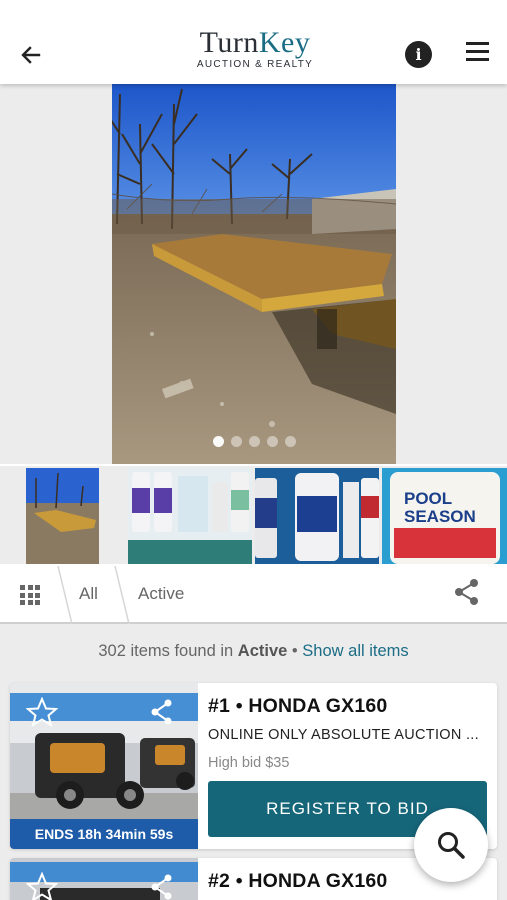  I want to click on lot-high-bid: High bid $35, so click(249, 763).